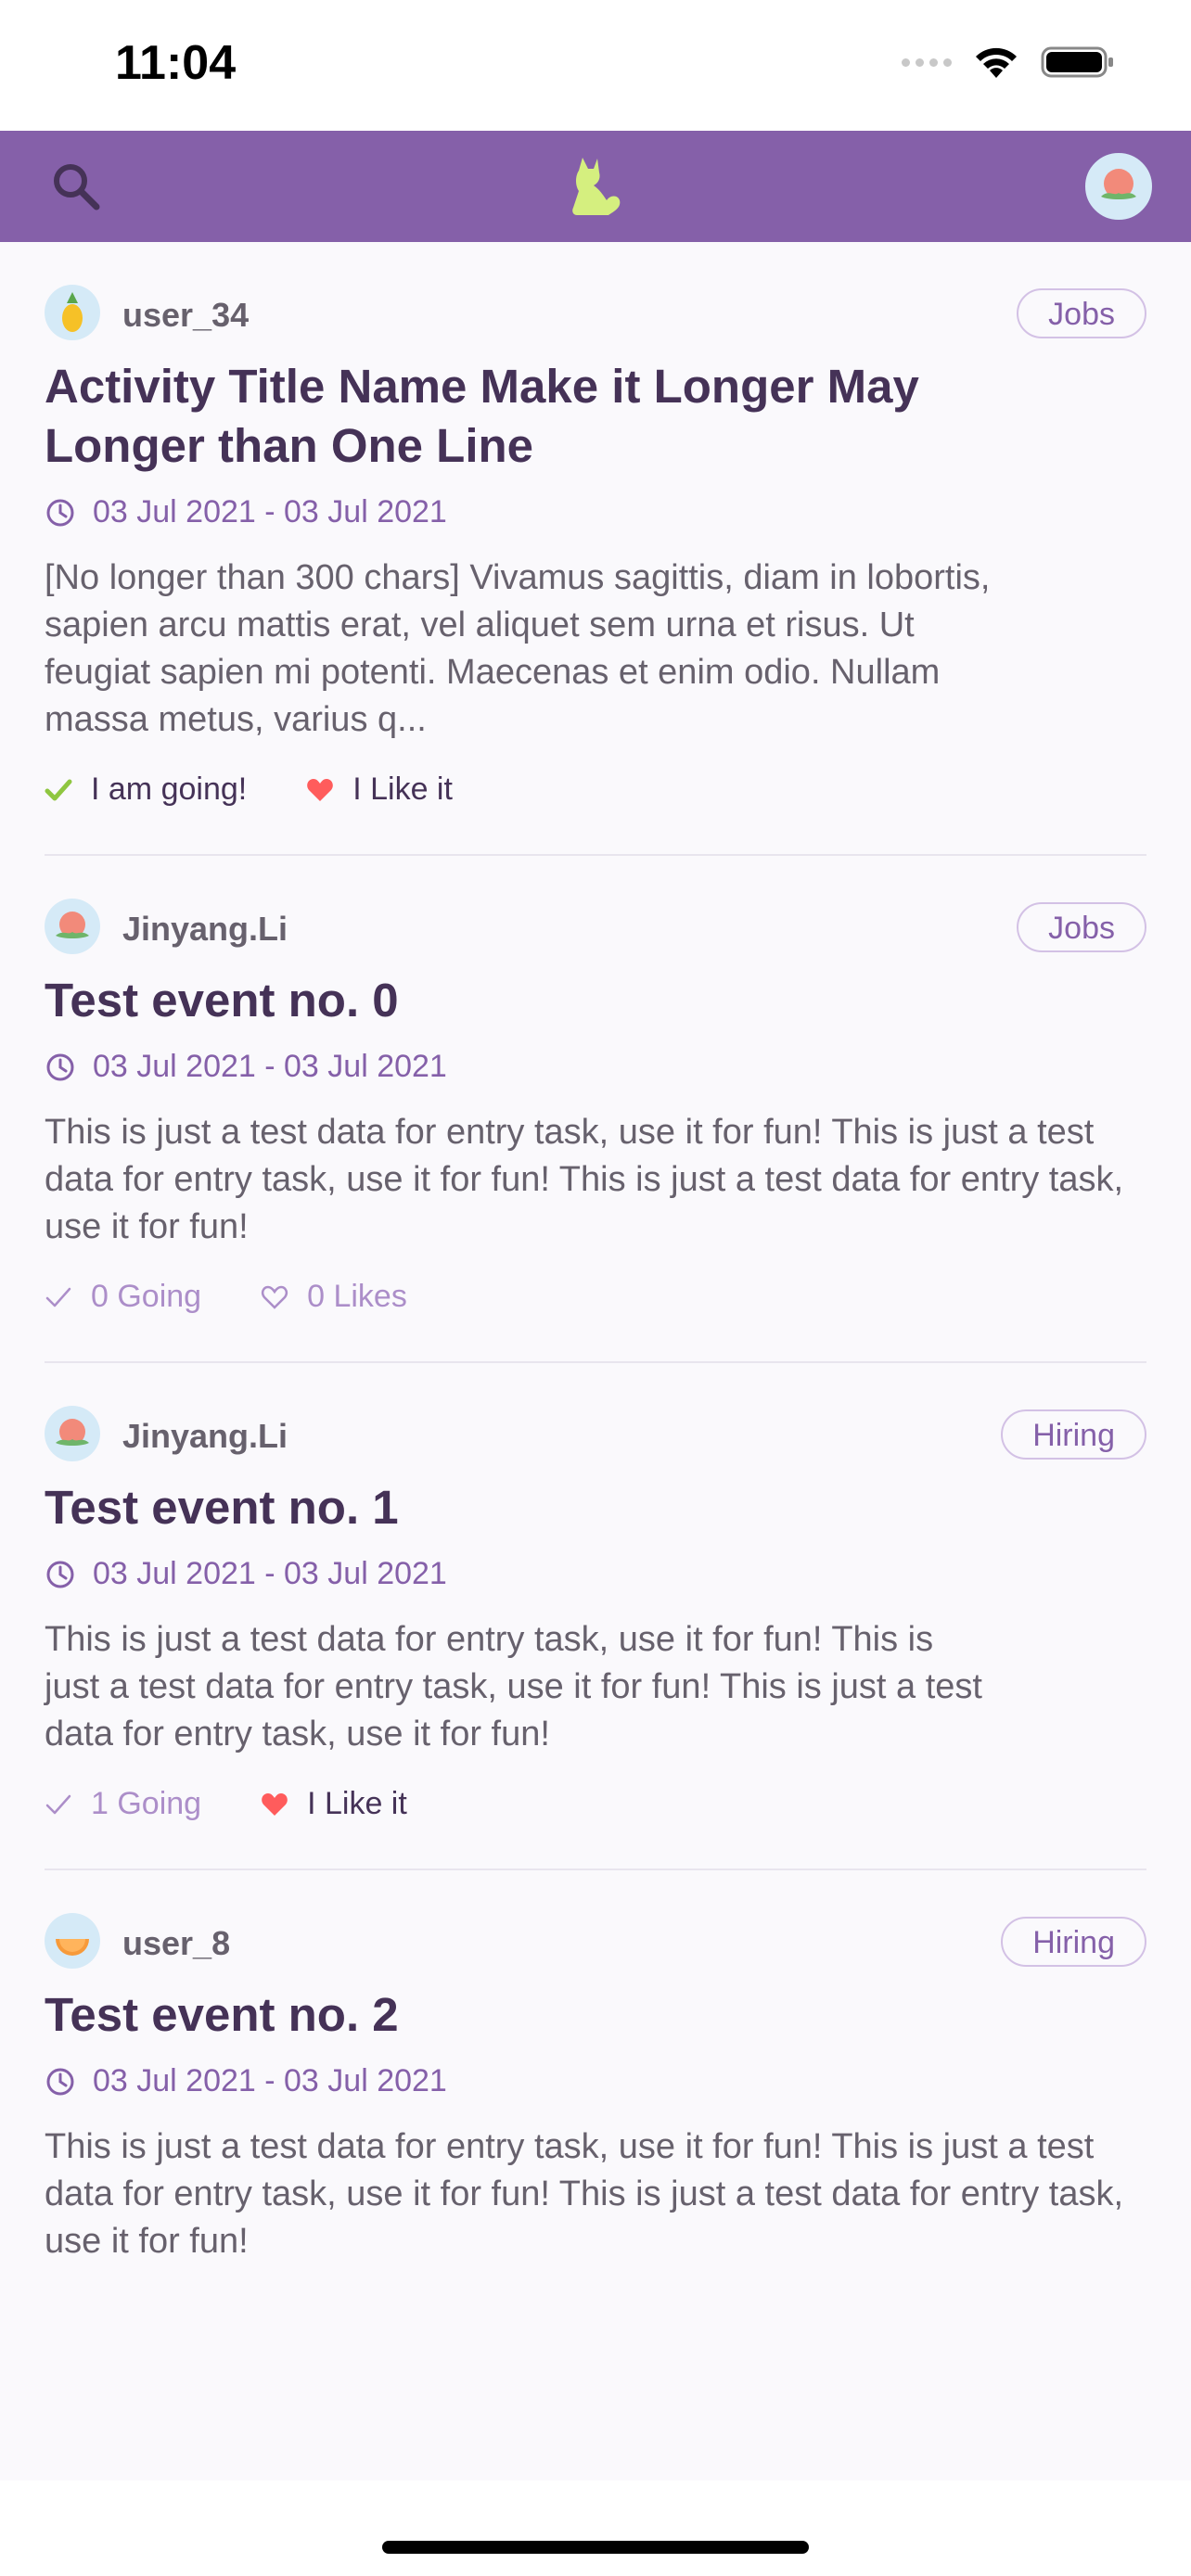 This screenshot has width=1191, height=2576. What do you see at coordinates (595, 1320) in the screenshot?
I see `event-actions: 0 Going 0 Likes` at bounding box center [595, 1320].